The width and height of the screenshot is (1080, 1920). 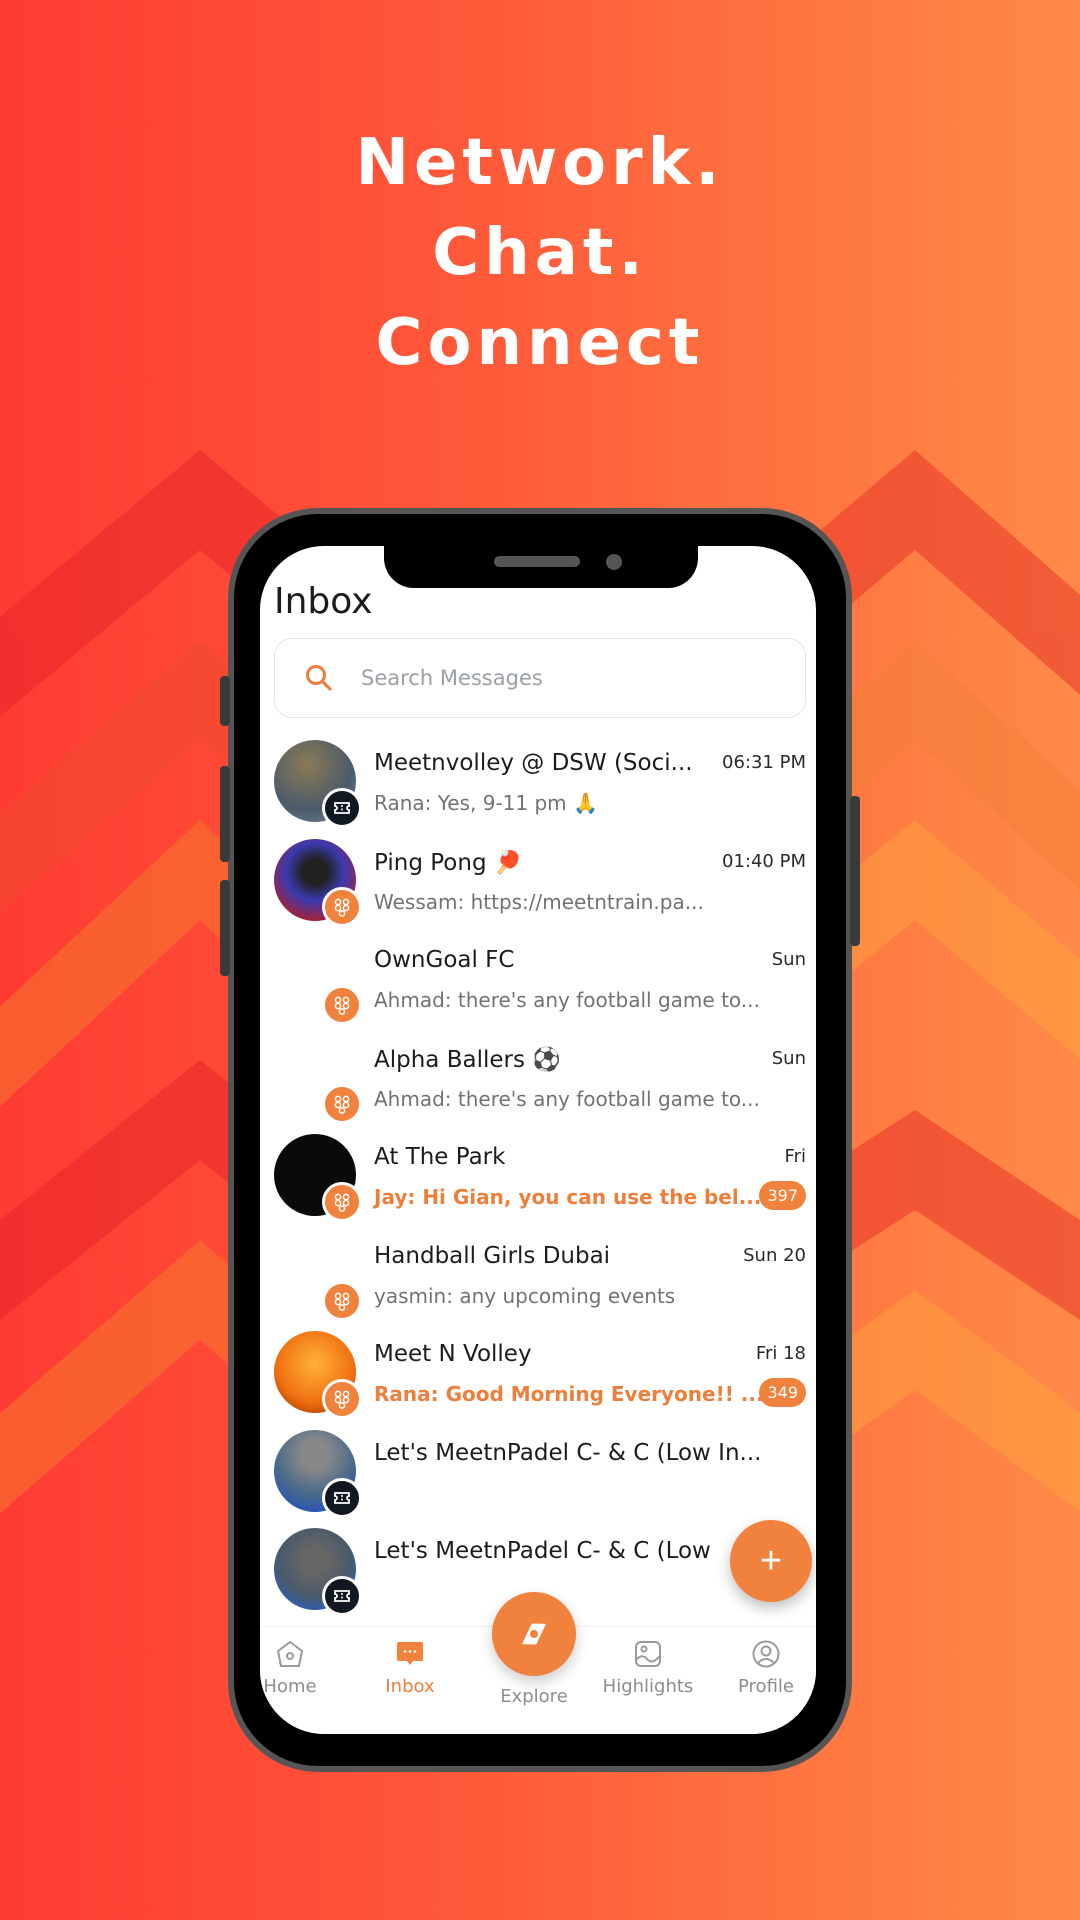 I want to click on page-title: Inbox, so click(x=323, y=601).